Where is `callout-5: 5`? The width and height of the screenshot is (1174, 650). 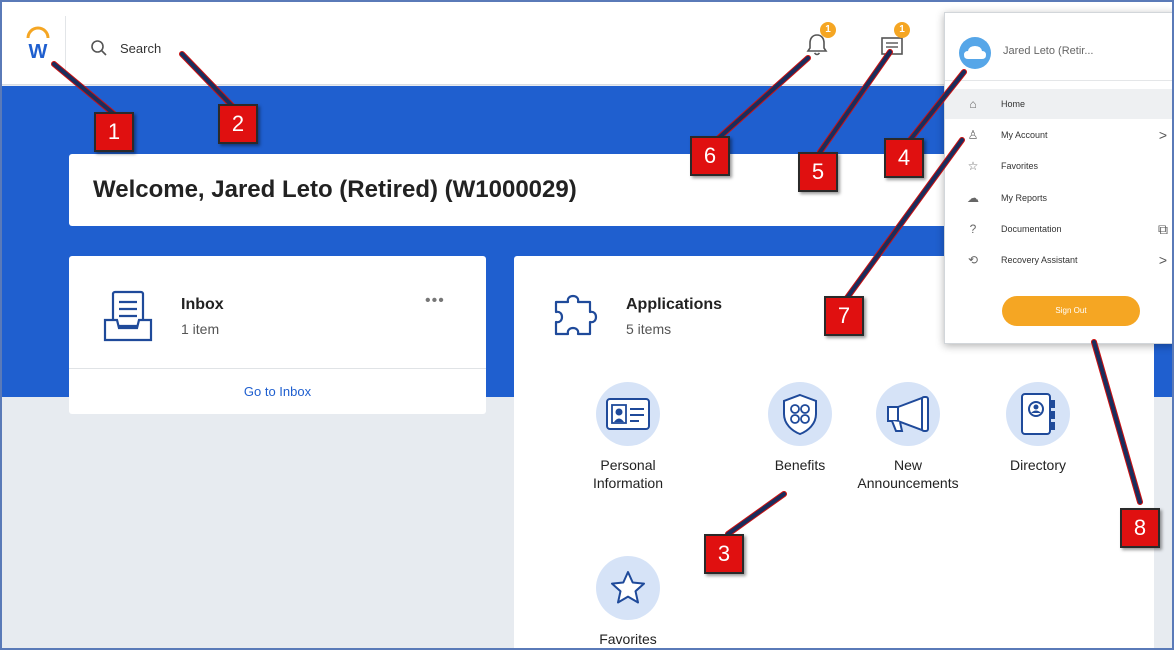
callout-5: 5 is located at coordinates (818, 172).